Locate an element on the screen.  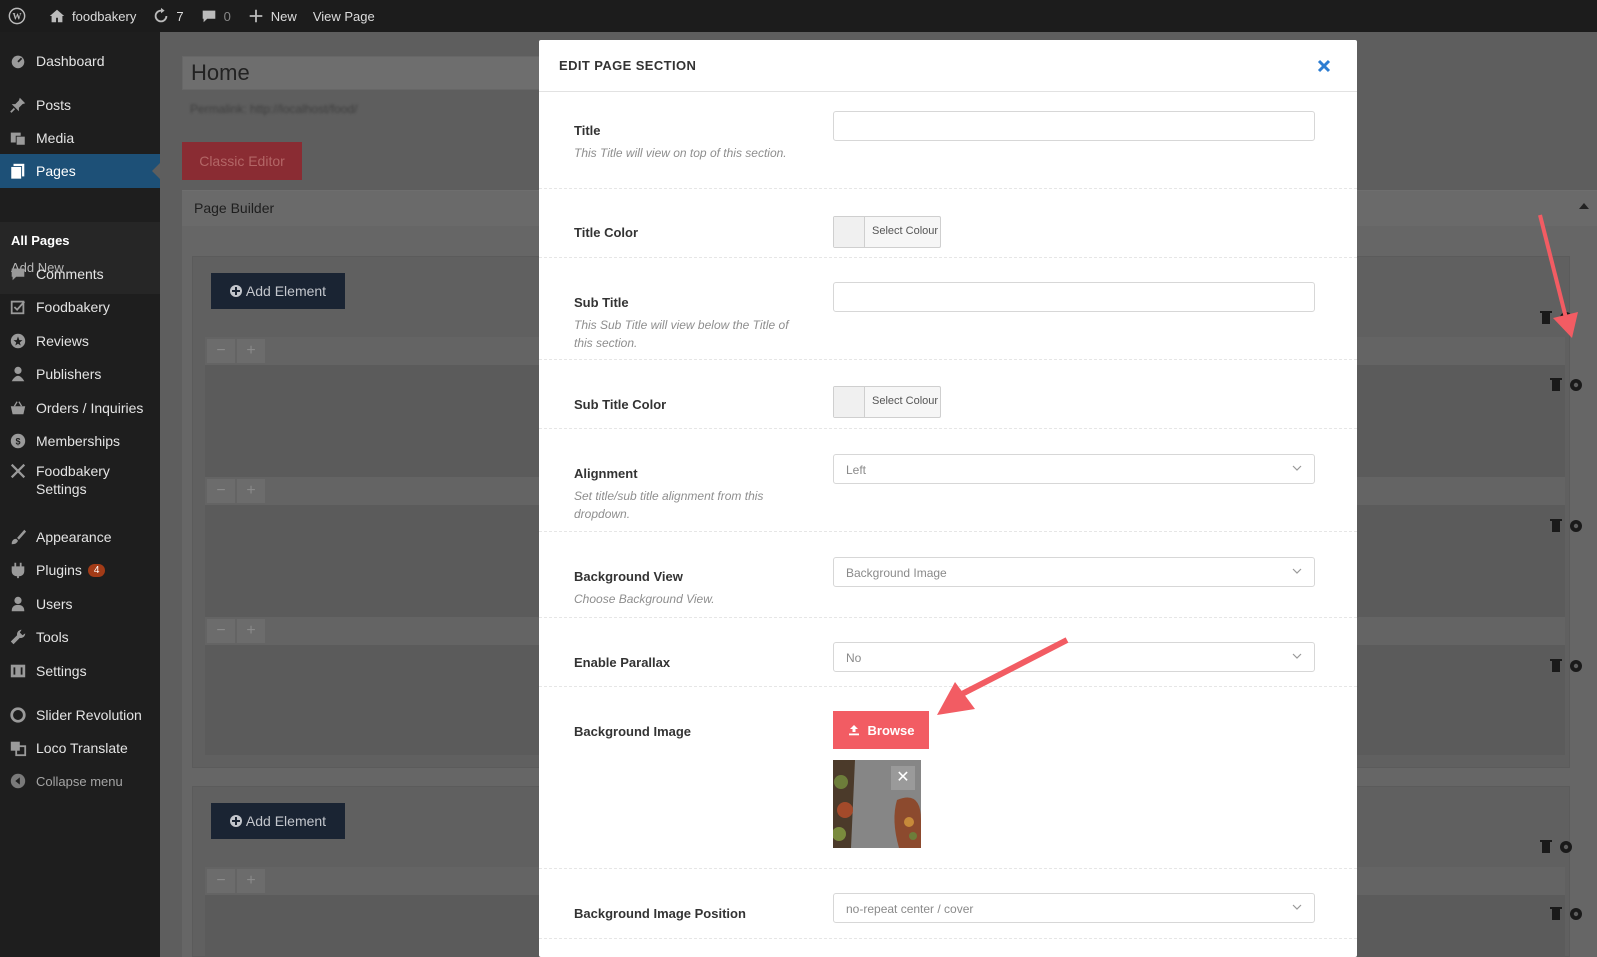
site-name: foodbakery is located at coordinates (104, 16).